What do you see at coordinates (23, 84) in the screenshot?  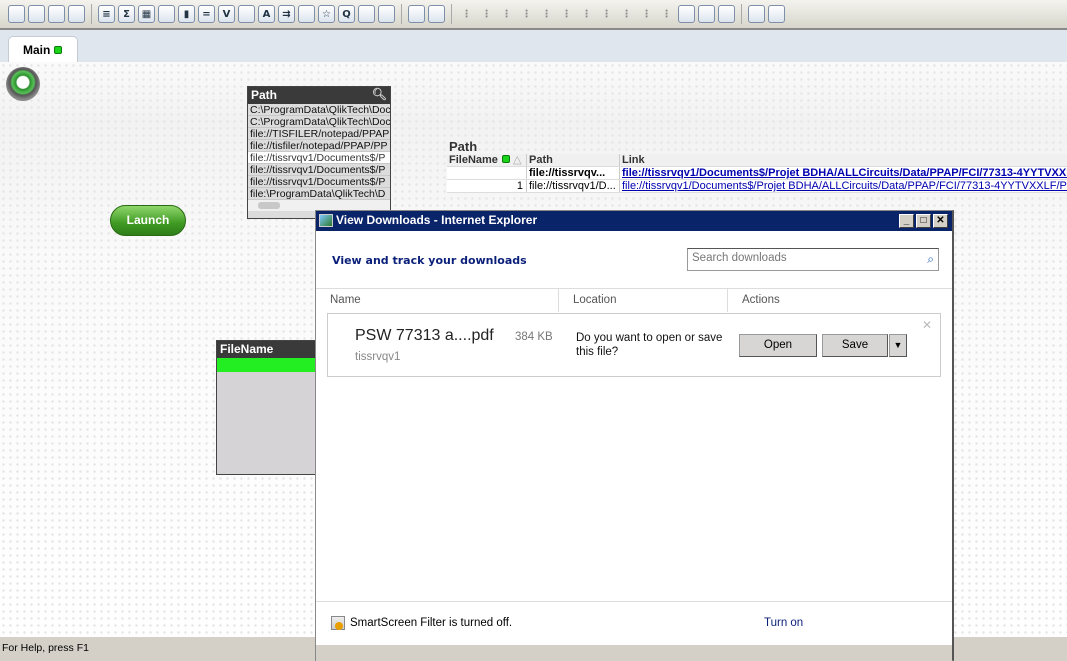 I see `qlikview-logo-icon` at bounding box center [23, 84].